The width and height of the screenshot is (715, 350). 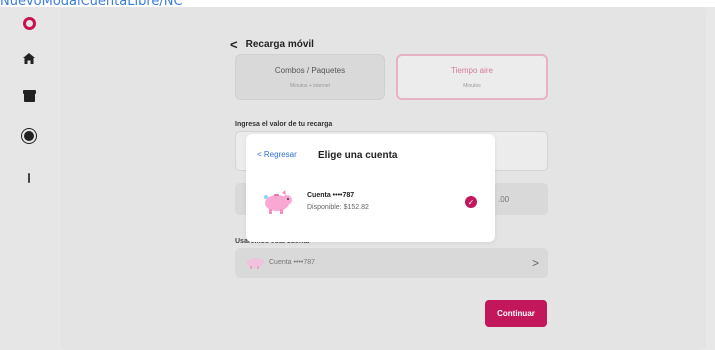 What do you see at coordinates (234, 44) in the screenshot?
I see `back-button: <` at bounding box center [234, 44].